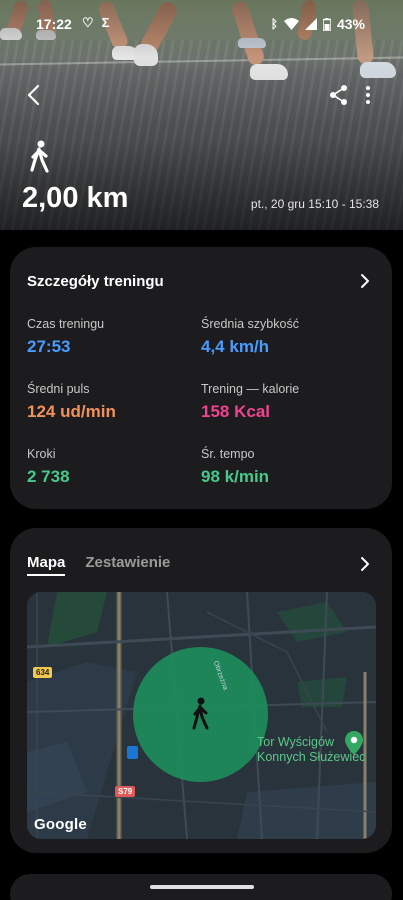 This screenshot has width=403, height=900. Describe the element at coordinates (326, 24) in the screenshot. I see `battery-icon` at that location.